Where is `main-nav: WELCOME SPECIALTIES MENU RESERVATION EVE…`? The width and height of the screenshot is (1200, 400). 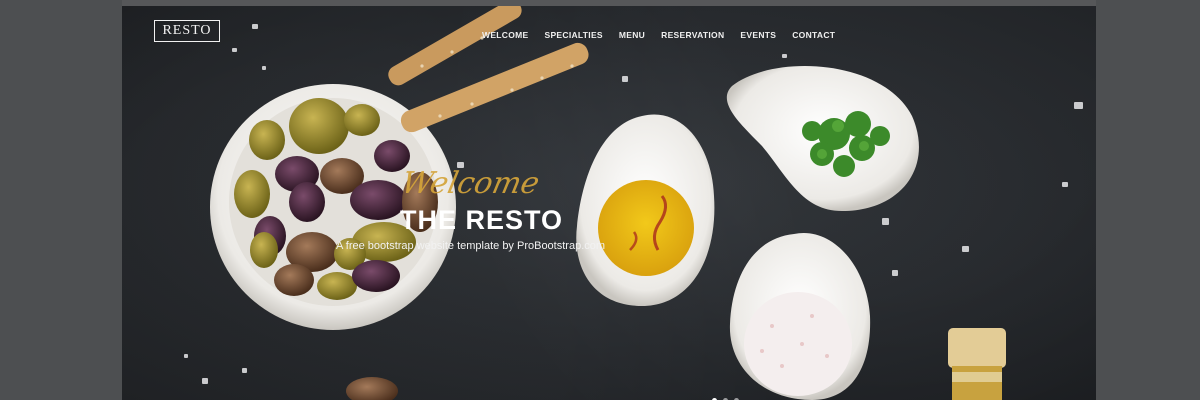
main-nav: WELCOME SPECIALTIES MENU RESERVATION EVE… is located at coordinates (666, 35).